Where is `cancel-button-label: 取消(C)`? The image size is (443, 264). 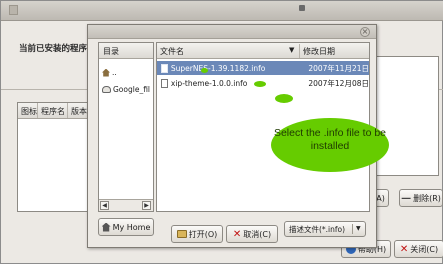
cancel-button-label: 取消(C) is located at coordinates (257, 234).